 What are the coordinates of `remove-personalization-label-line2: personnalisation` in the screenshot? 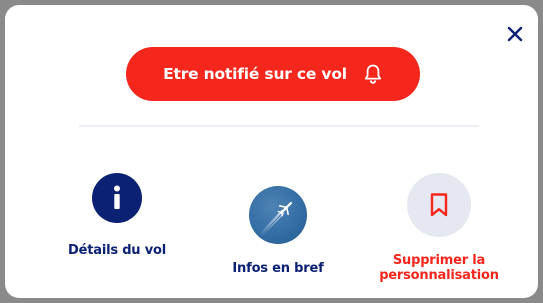 It's located at (439, 275).